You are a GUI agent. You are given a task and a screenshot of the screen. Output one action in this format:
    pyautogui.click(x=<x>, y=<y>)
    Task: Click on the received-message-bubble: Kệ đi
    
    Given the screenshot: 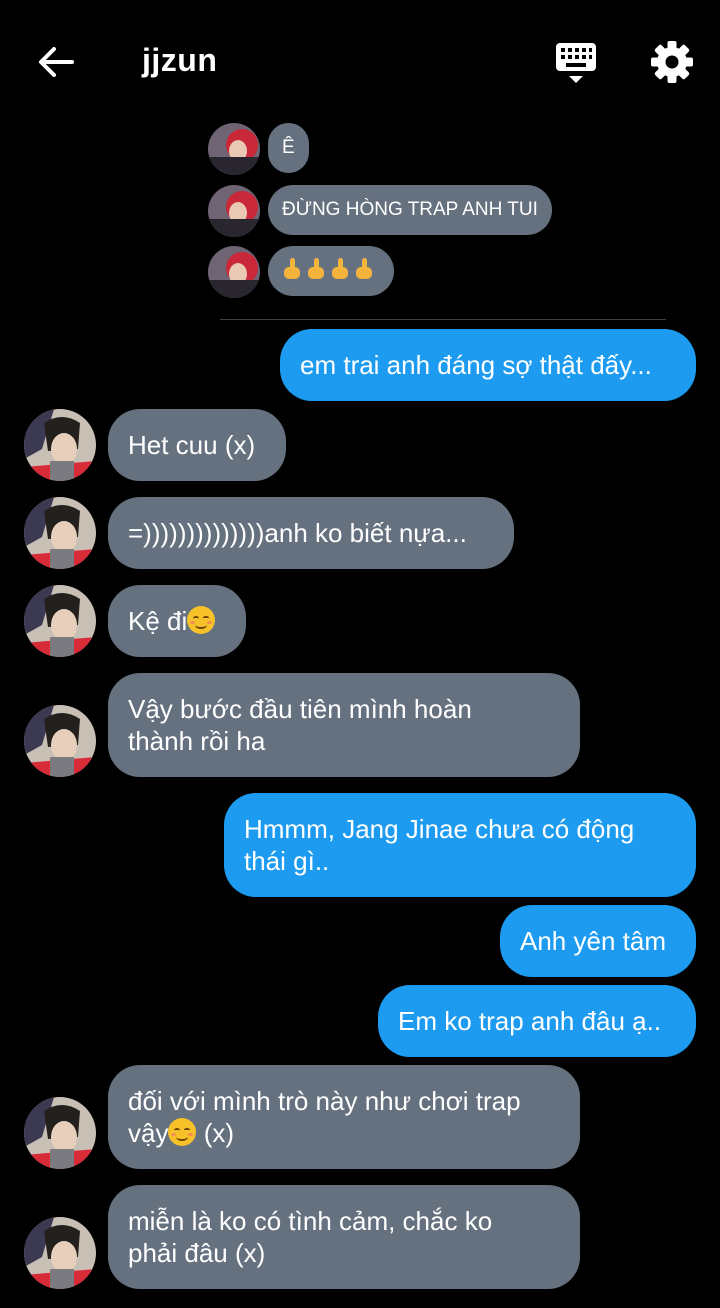 What is the action you would take?
    pyautogui.click(x=177, y=621)
    